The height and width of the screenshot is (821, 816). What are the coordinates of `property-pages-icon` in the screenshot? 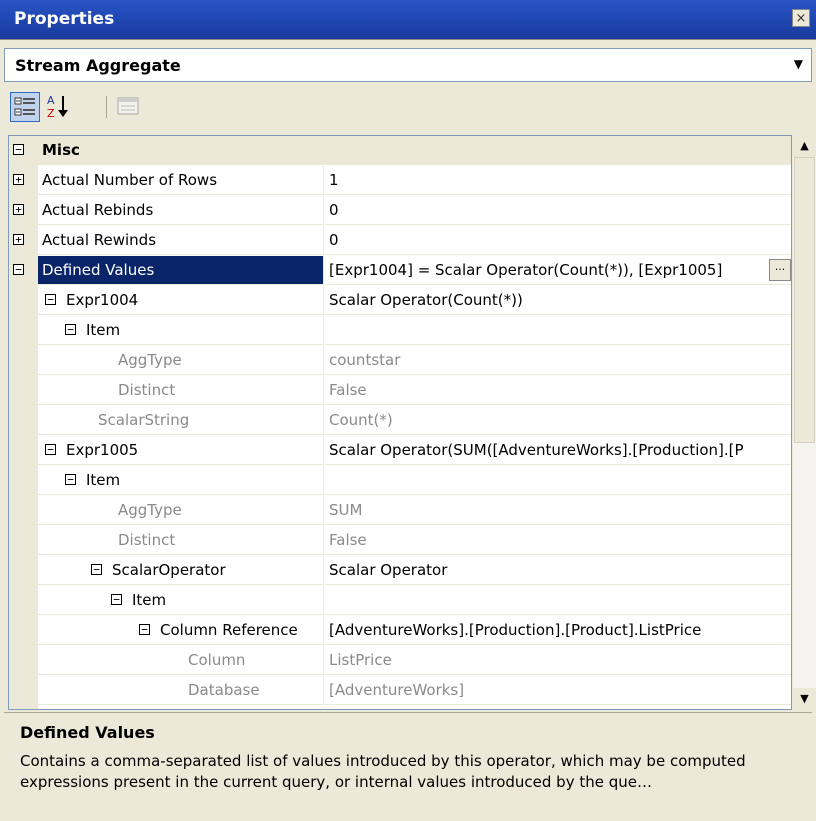 It's located at (128, 106).